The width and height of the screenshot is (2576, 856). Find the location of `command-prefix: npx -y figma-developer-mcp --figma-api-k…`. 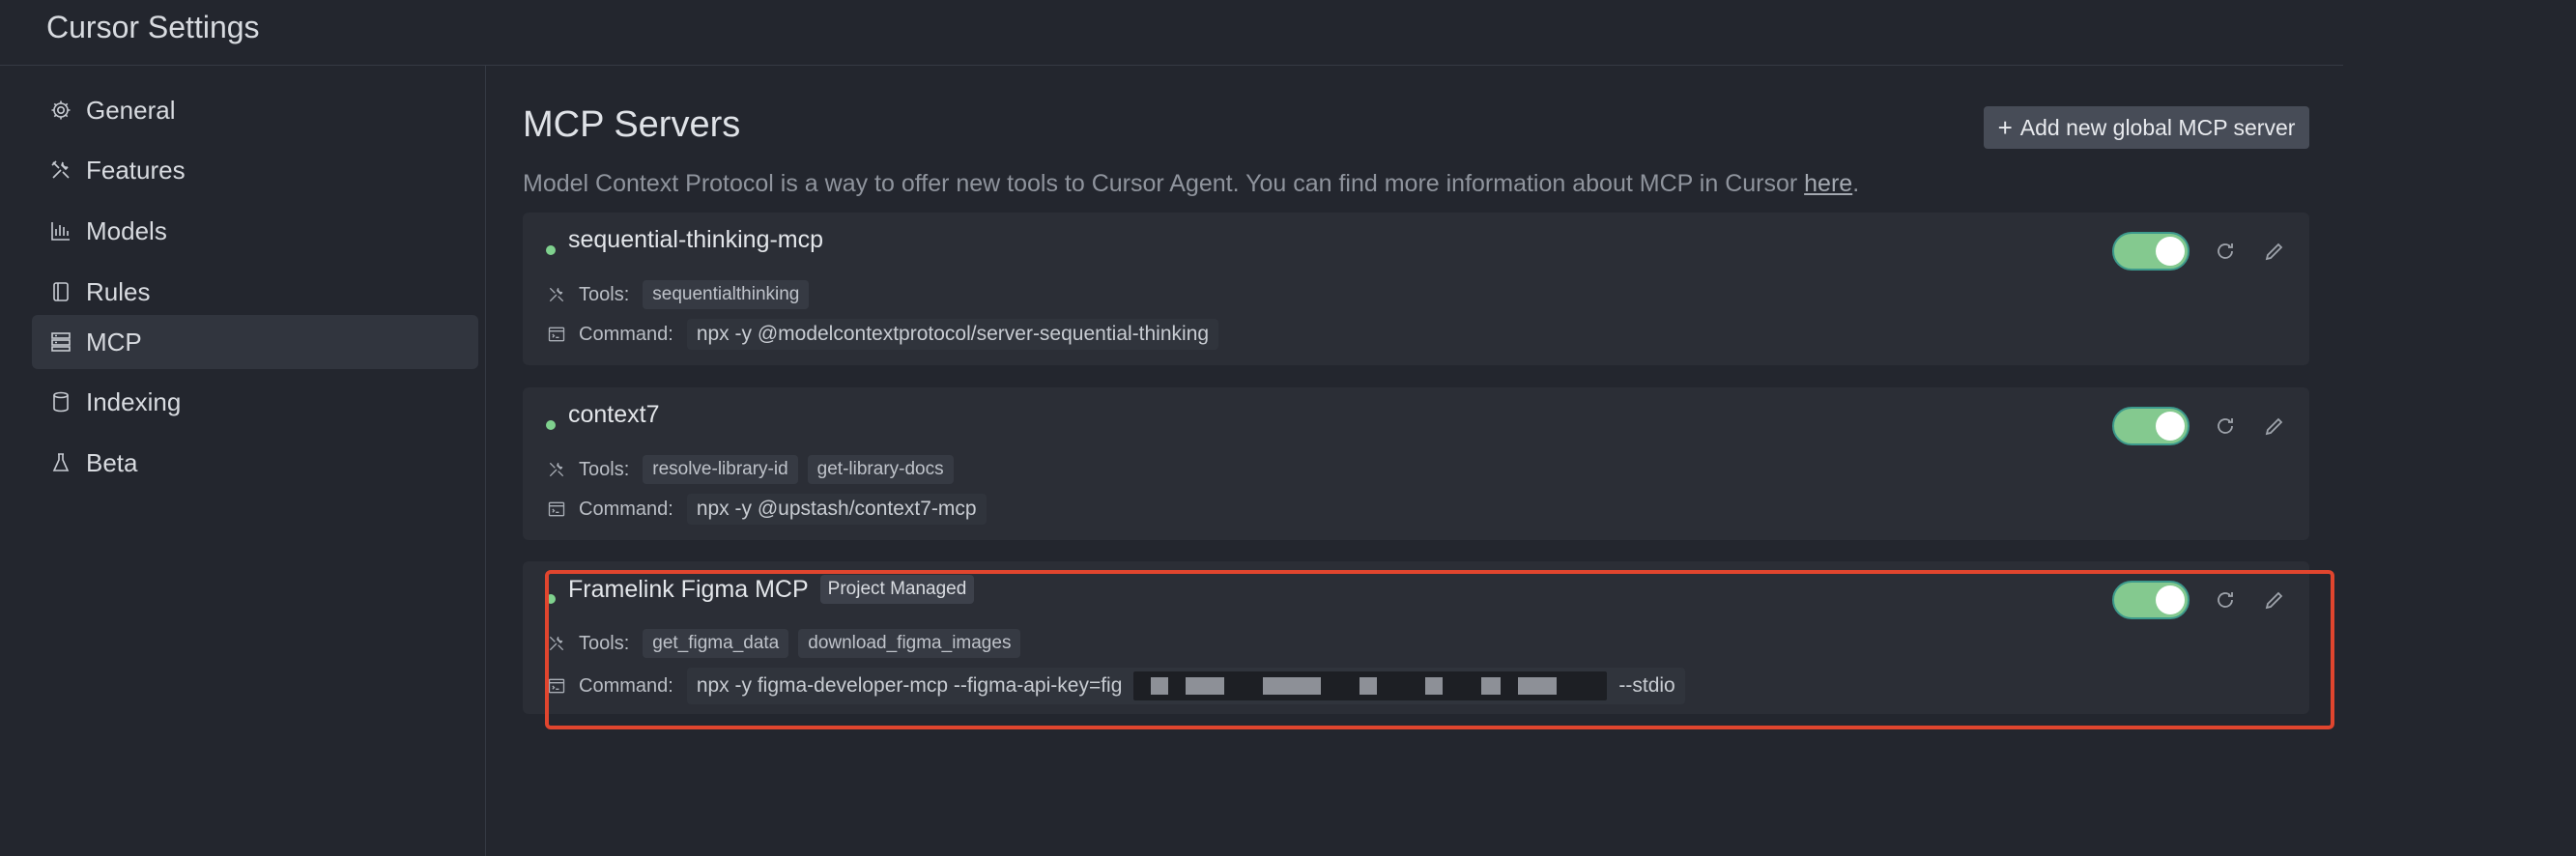

command-prefix: npx -y figma-developer-mcp --figma-api-k… is located at coordinates (910, 686).